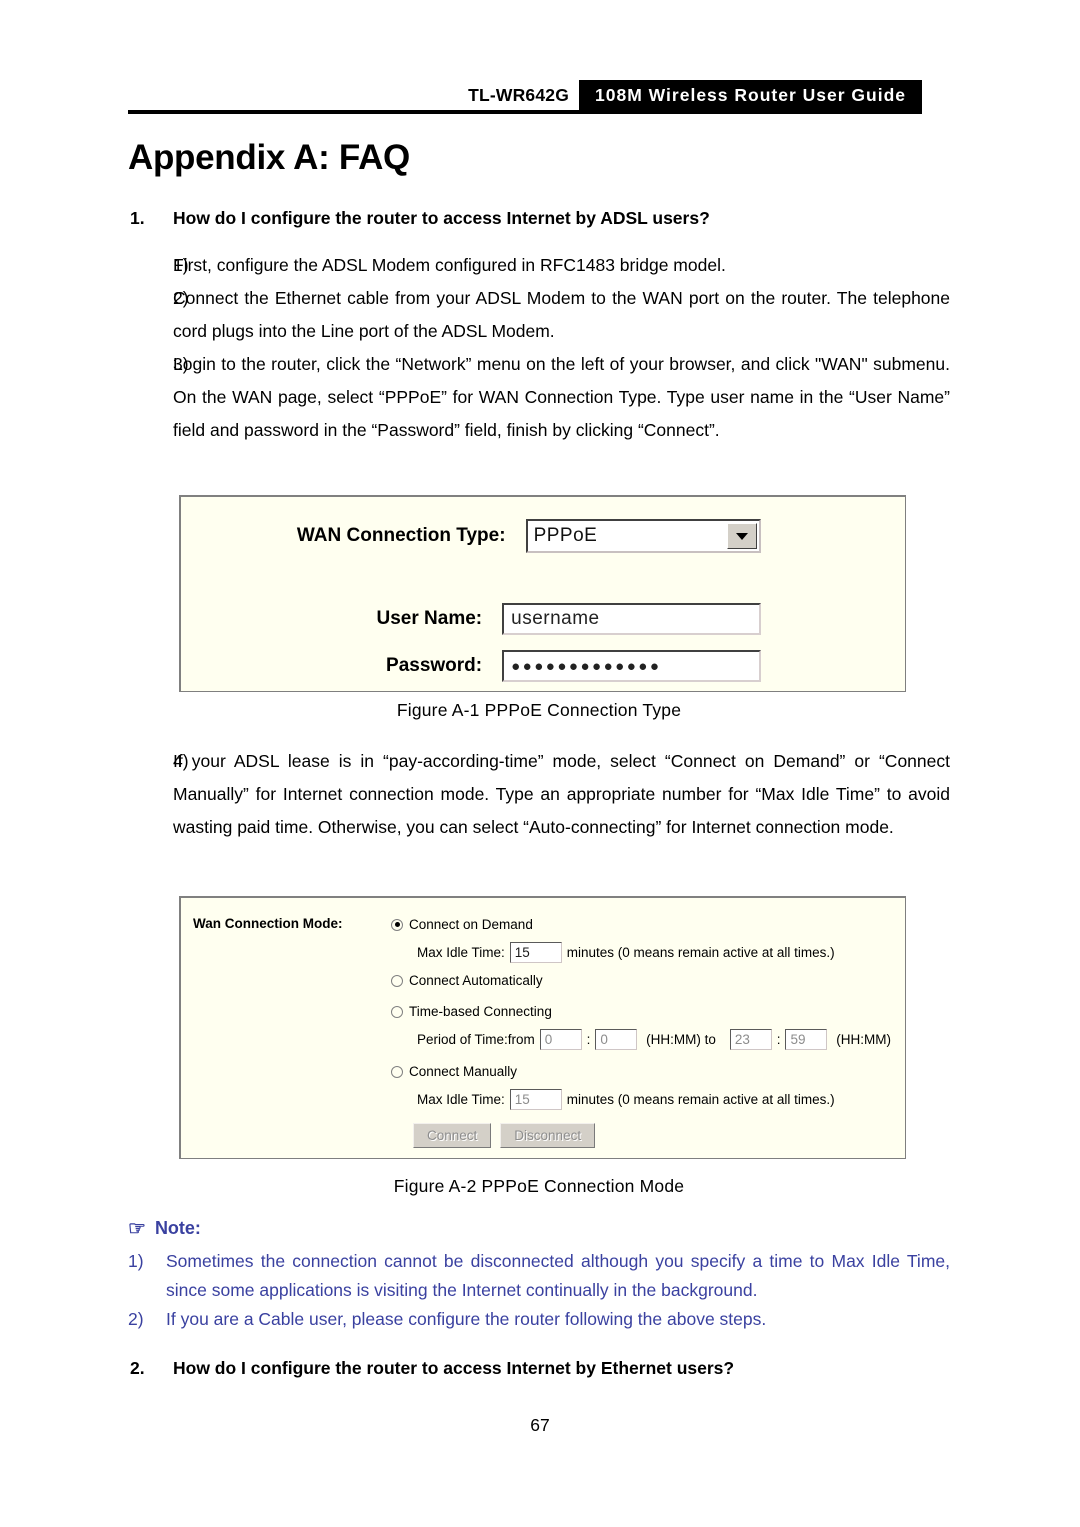 The height and width of the screenshot is (1527, 1080). What do you see at coordinates (539, 710) in the screenshot?
I see `figure-1-caption: Figure A-1 PPPoE Connection Type` at bounding box center [539, 710].